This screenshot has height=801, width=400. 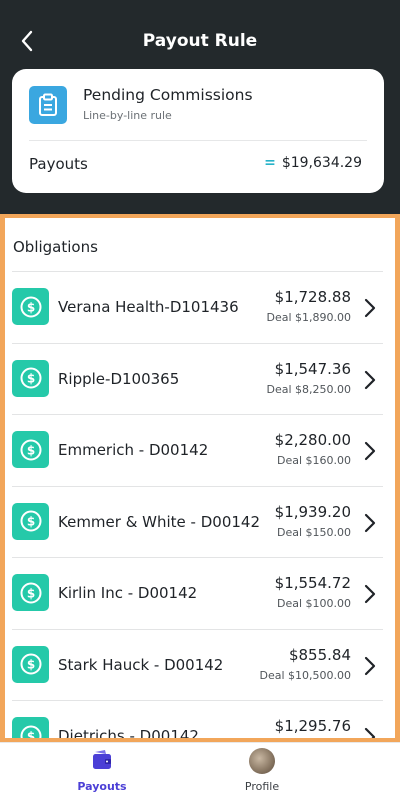 I want to click on divider, so click(x=198, y=140).